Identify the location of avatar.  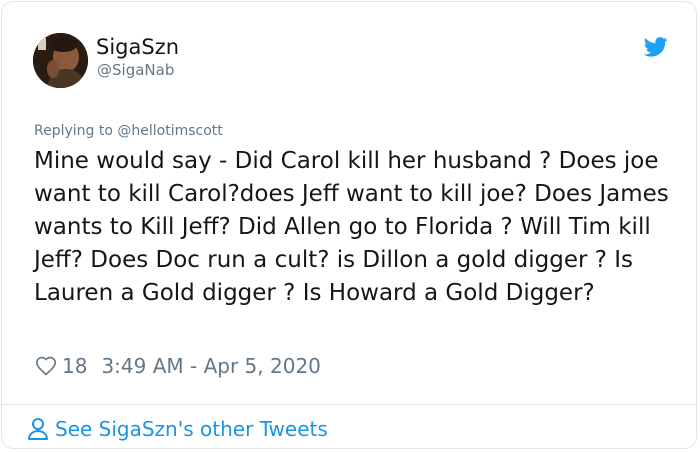
(60, 60).